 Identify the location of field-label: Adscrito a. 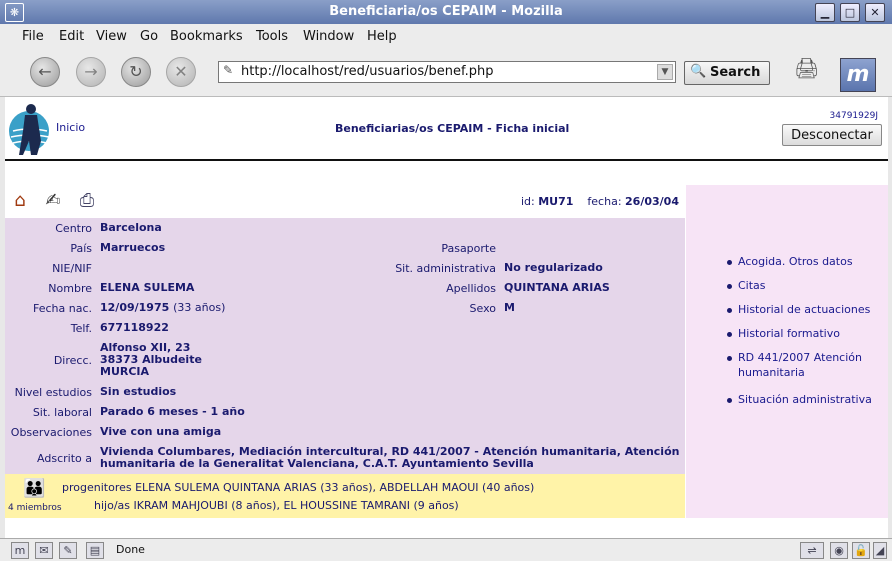
(64, 458).